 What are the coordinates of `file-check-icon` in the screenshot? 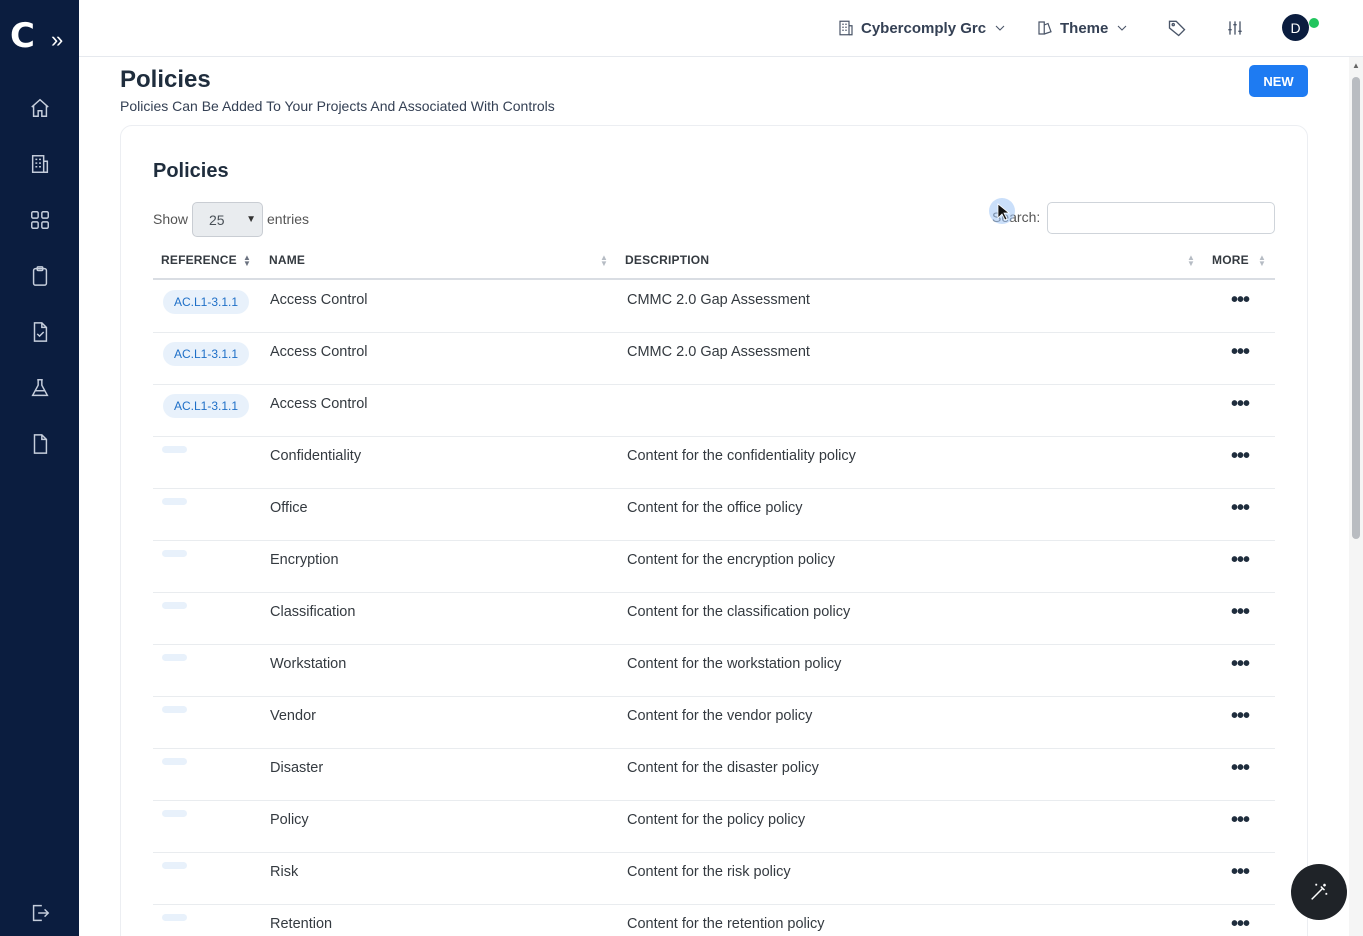 It's located at (40, 332).